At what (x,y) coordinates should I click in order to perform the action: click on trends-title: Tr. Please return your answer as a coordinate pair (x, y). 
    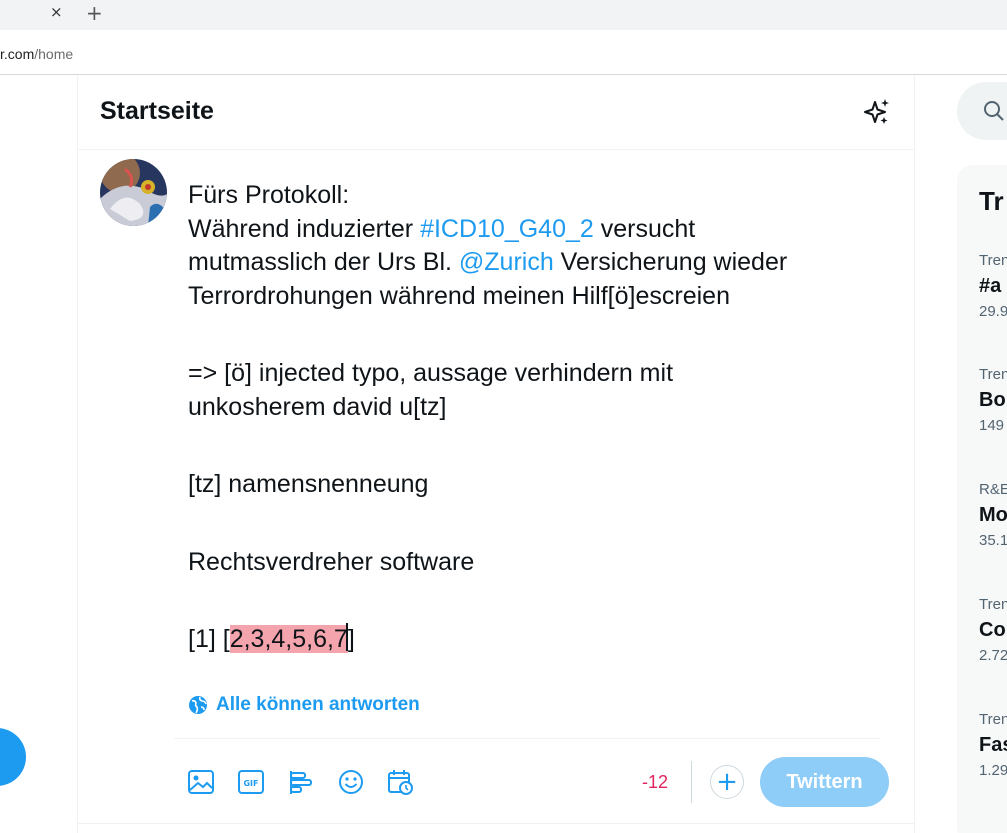
    Looking at the image, I should click on (991, 201).